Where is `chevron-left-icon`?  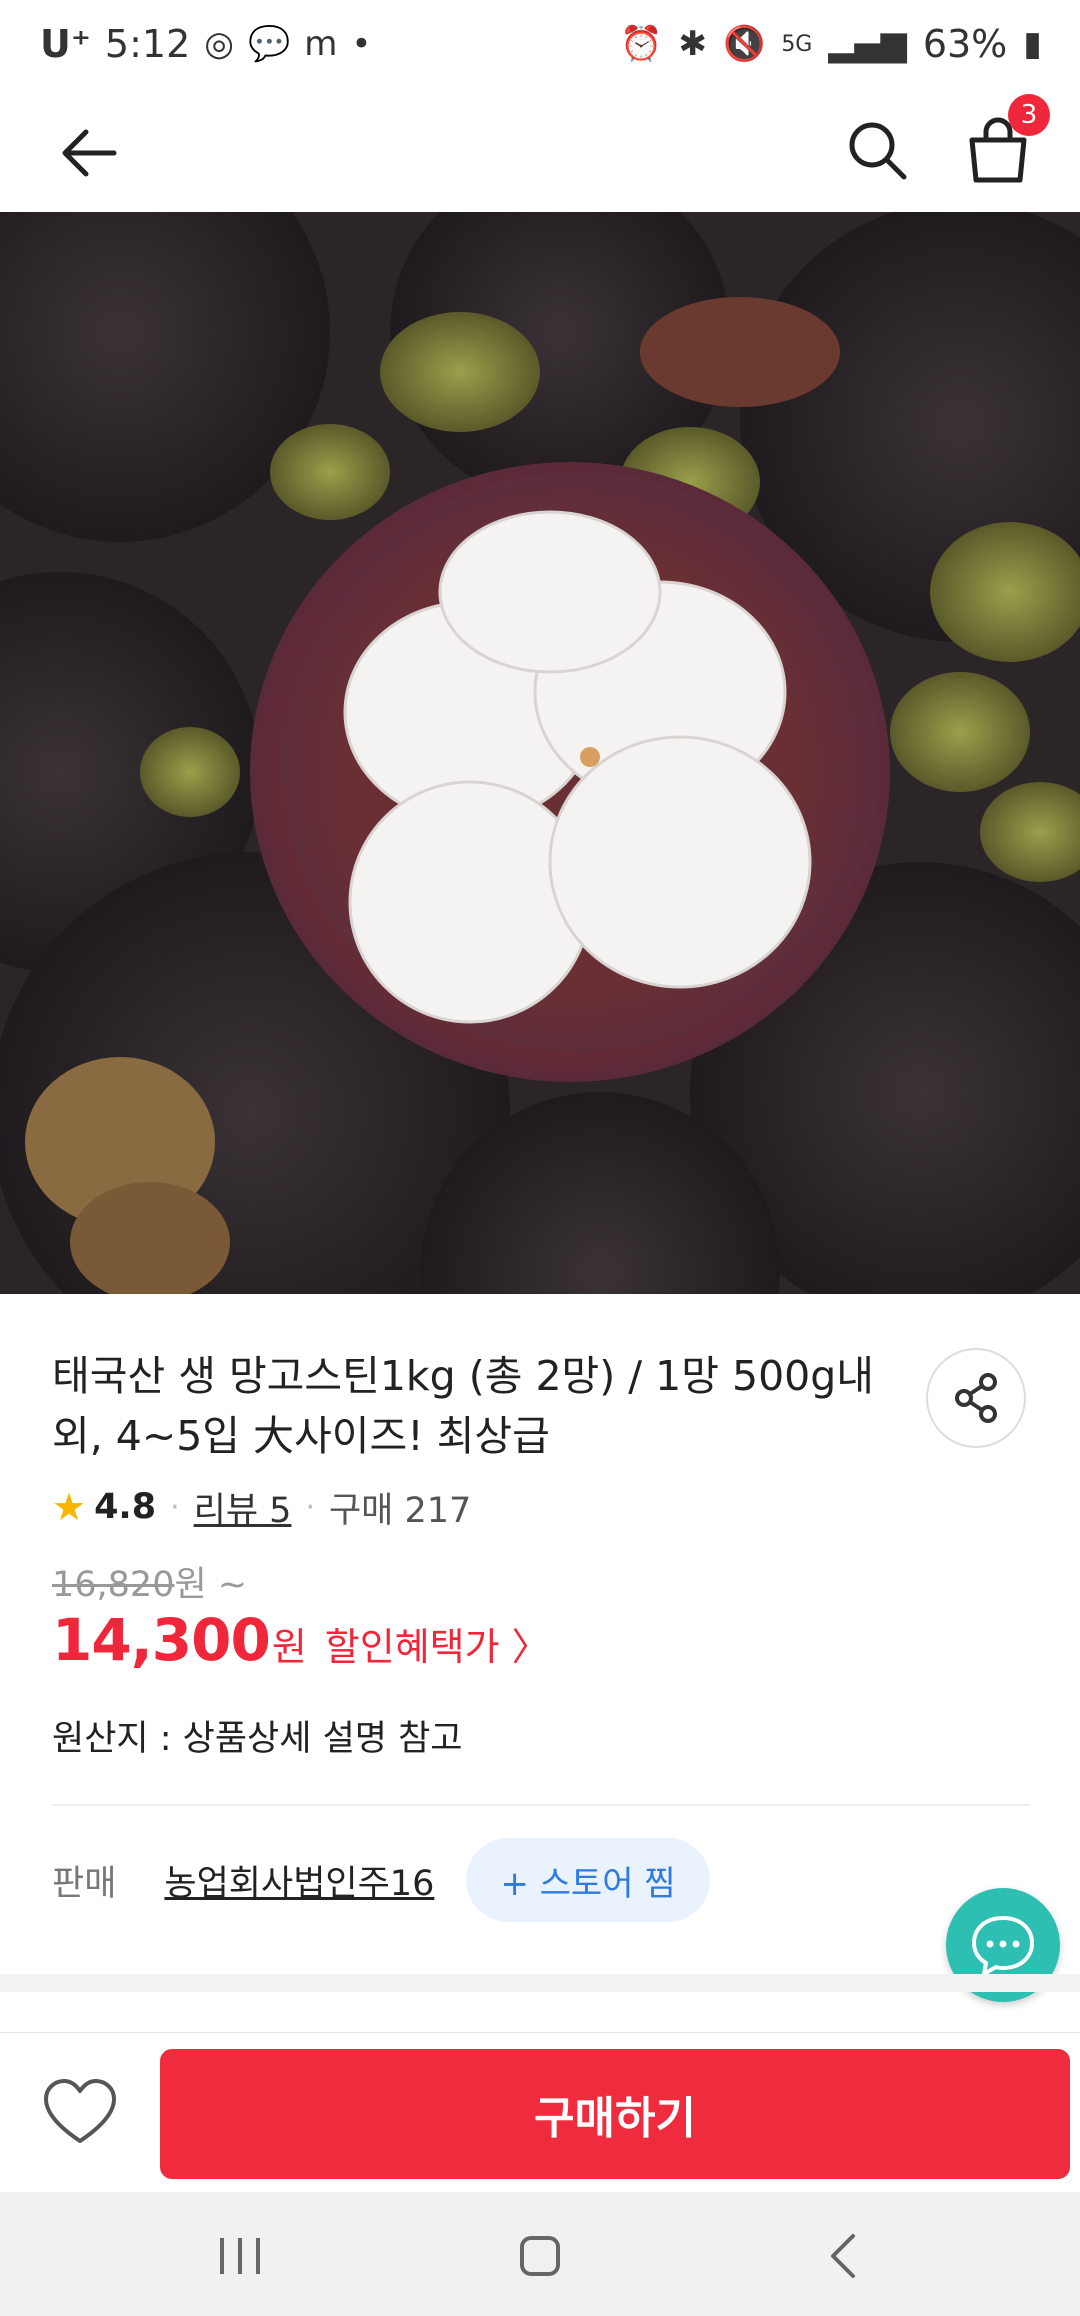
chevron-left-icon is located at coordinates (843, 2256).